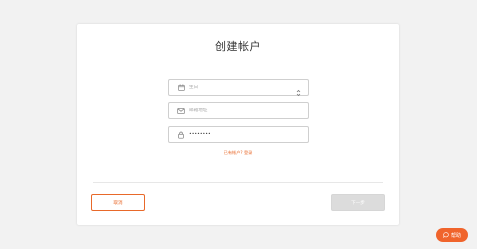  What do you see at coordinates (455, 235) in the screenshot?
I see `help-label: 帮助` at bounding box center [455, 235].